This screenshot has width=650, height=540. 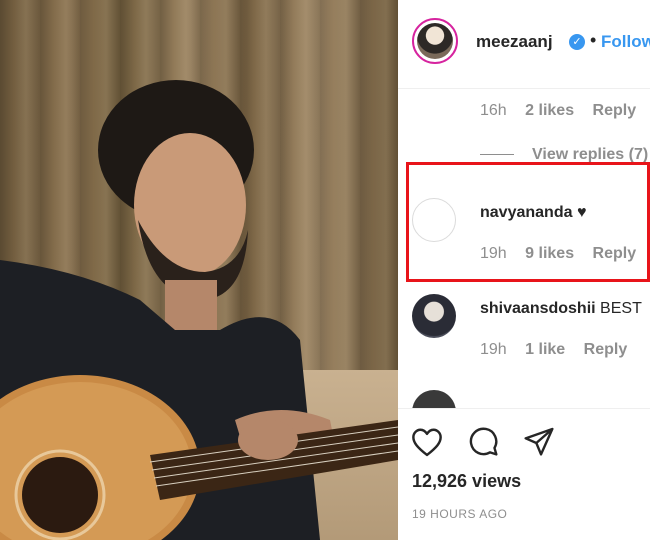 I want to click on post-actions: 12,926 views 19 HOURS AGO, so click(x=524, y=474).